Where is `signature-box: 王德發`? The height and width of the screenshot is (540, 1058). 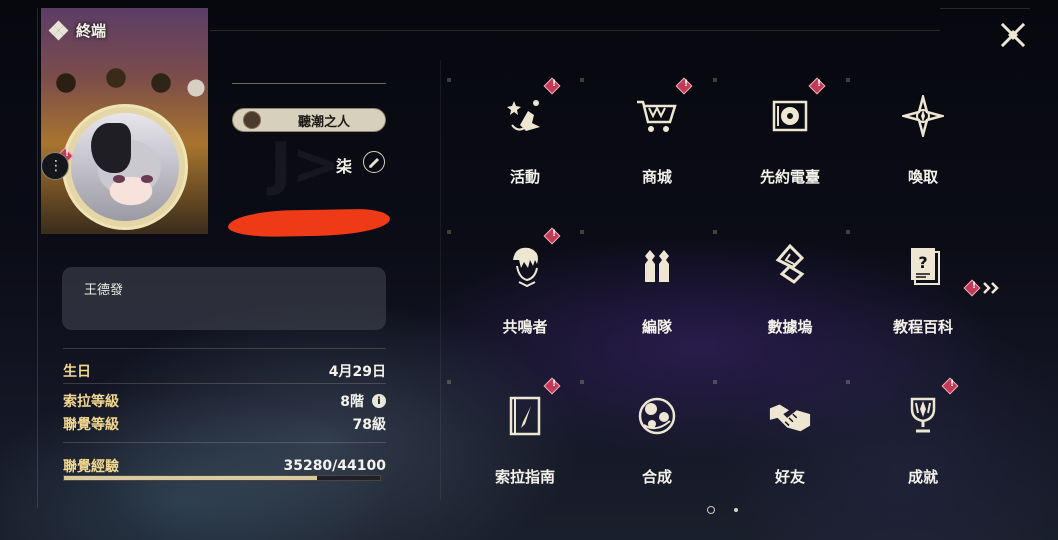
signature-box: 王德發 is located at coordinates (224, 298).